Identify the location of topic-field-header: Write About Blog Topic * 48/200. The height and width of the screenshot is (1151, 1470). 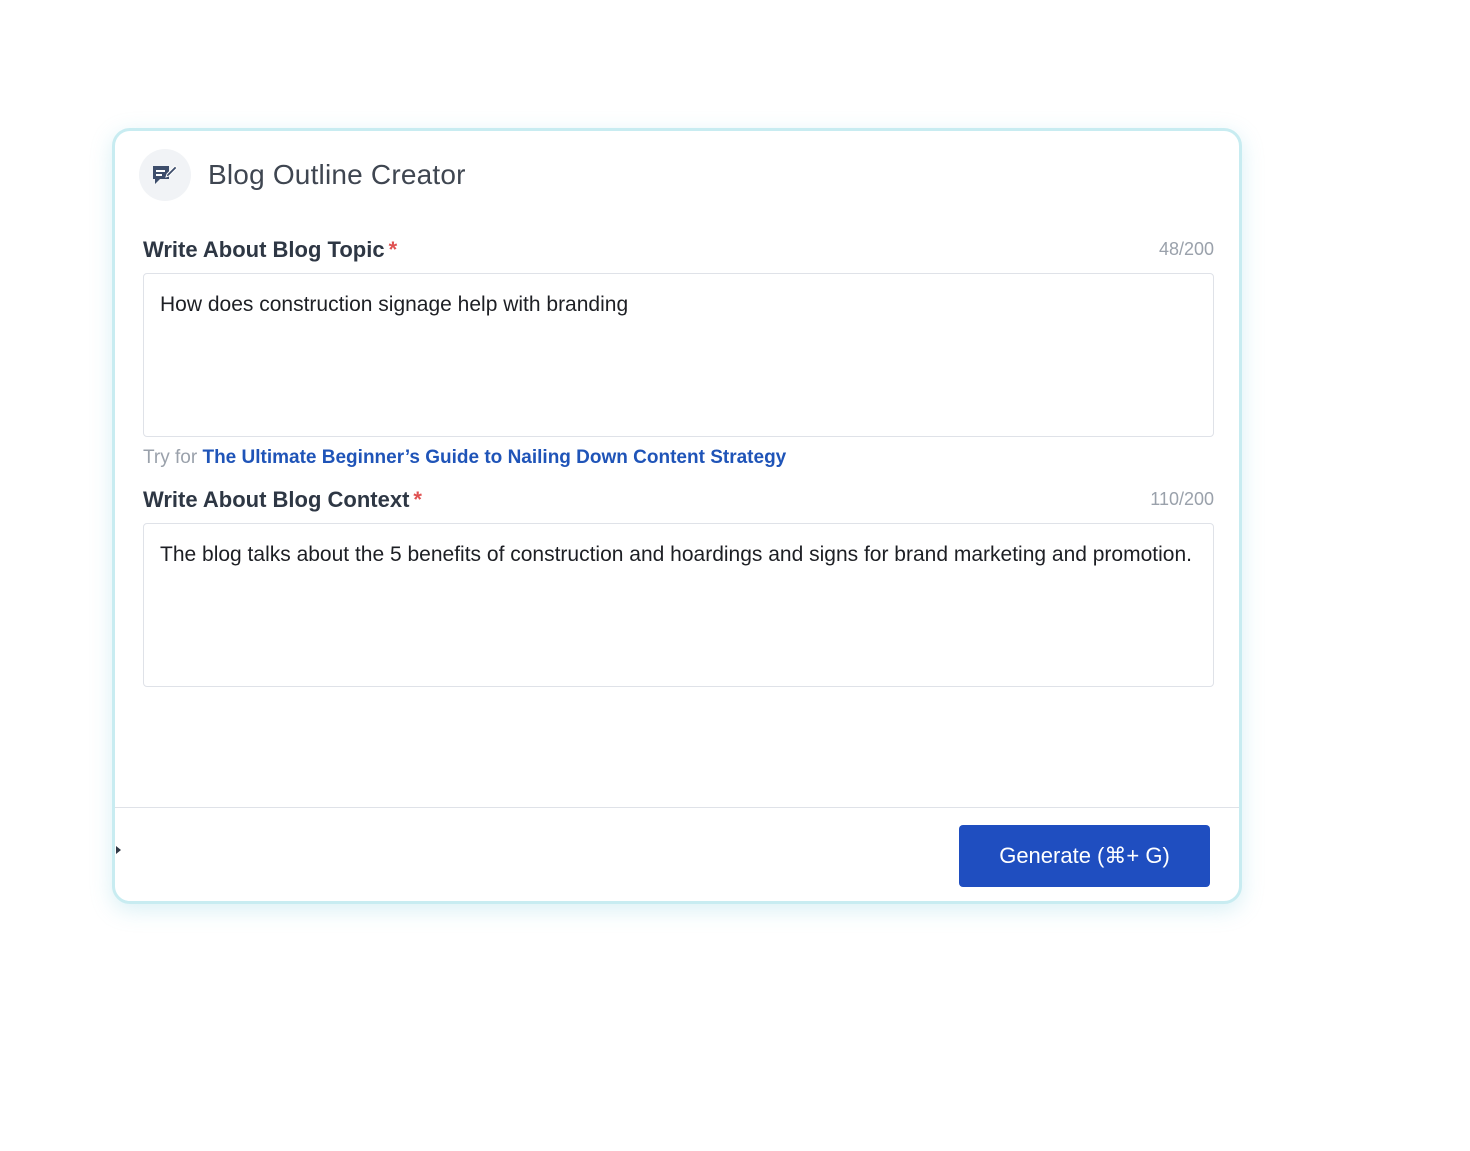
(678, 252).